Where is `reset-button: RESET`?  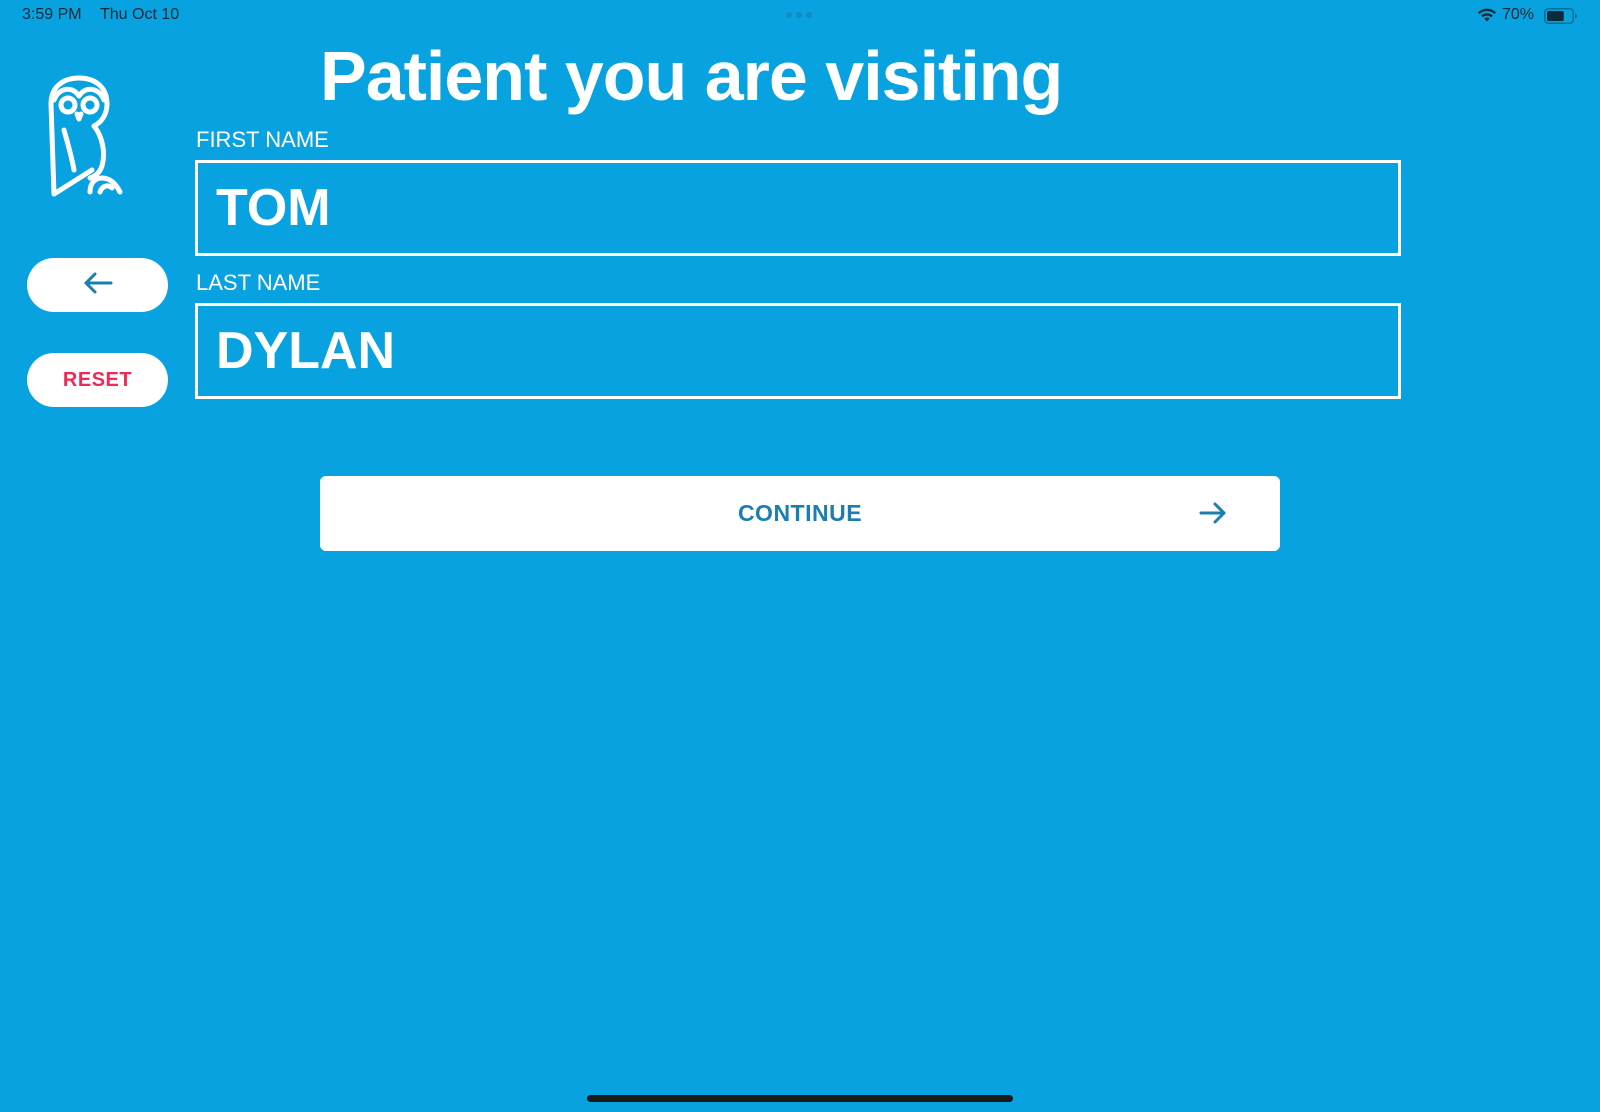
reset-button: RESET is located at coordinates (97, 380).